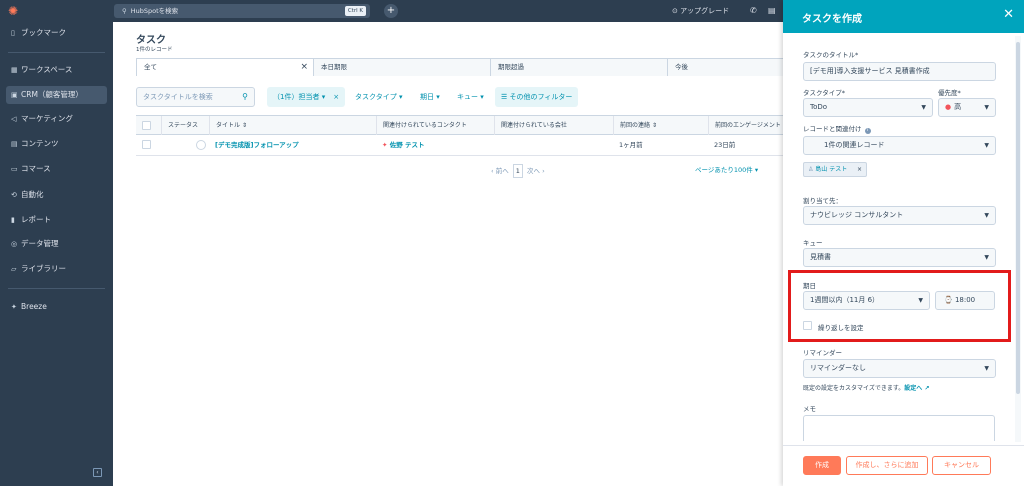 The height and width of the screenshot is (486, 1024). Describe the element at coordinates (772, 11) in the screenshot. I see `marketplace-icon: ▤` at that location.